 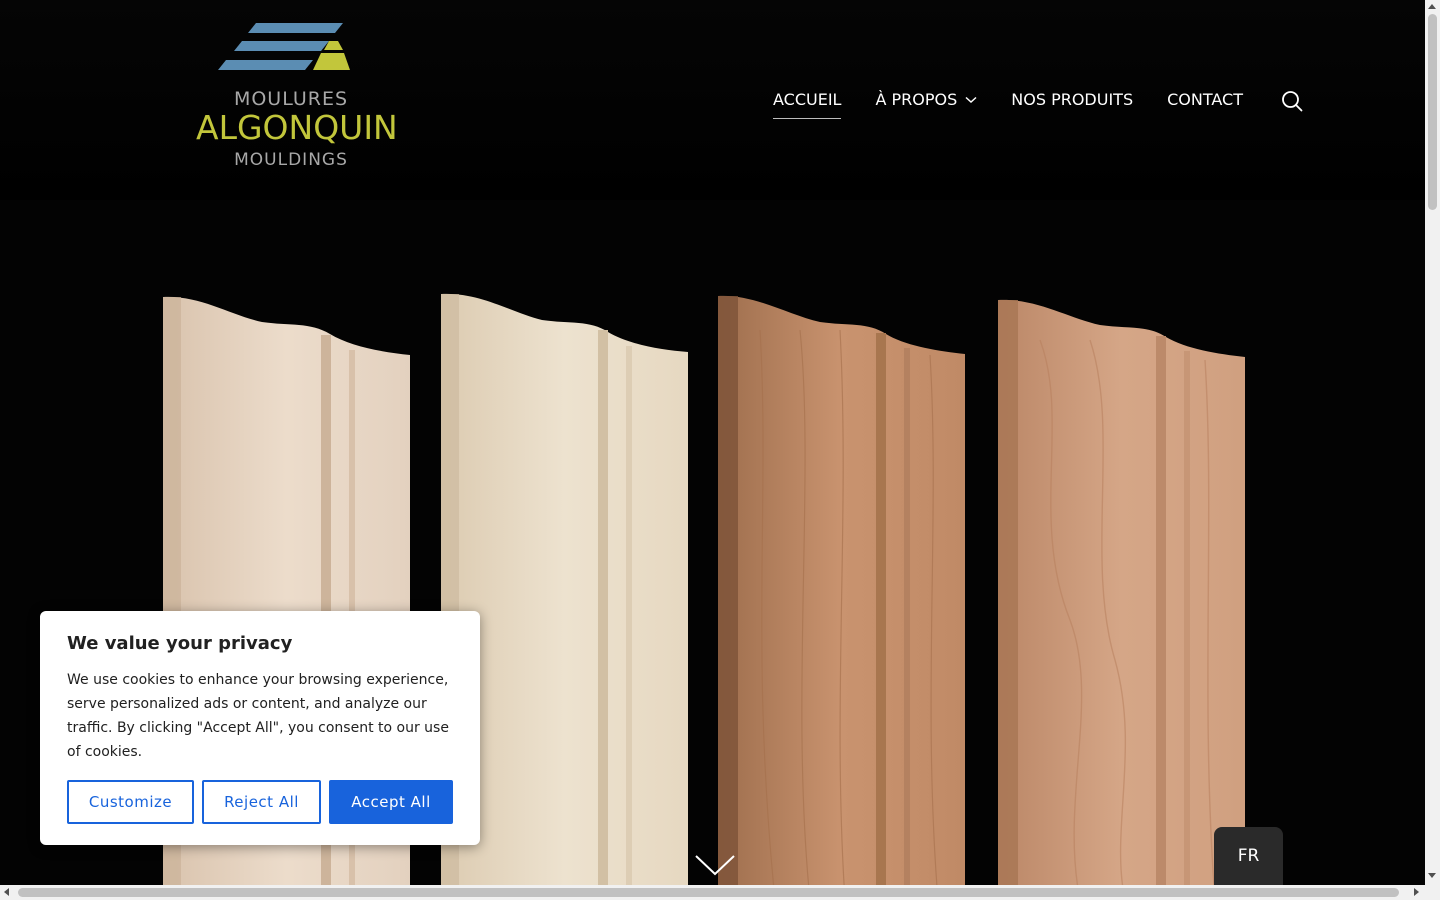 I want to click on nav-label: ACCUEIL, so click(x=807, y=99).